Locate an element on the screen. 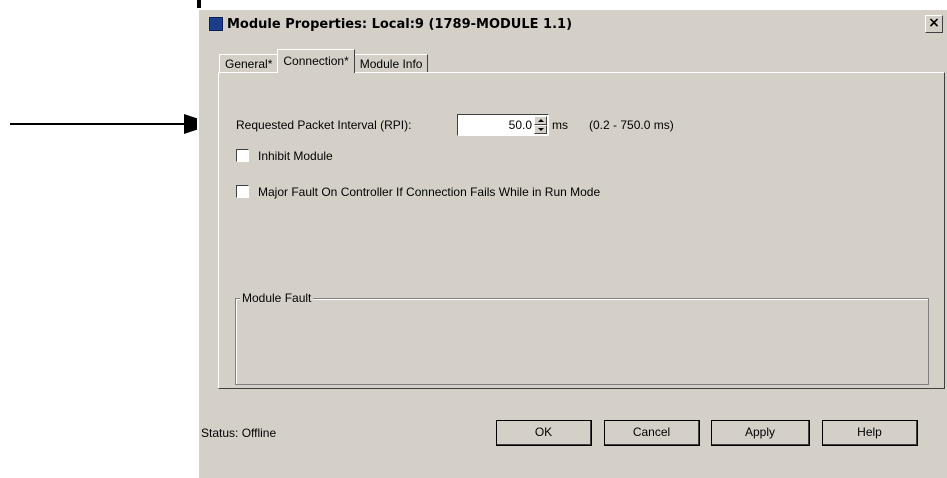  window-icon is located at coordinates (216, 24).